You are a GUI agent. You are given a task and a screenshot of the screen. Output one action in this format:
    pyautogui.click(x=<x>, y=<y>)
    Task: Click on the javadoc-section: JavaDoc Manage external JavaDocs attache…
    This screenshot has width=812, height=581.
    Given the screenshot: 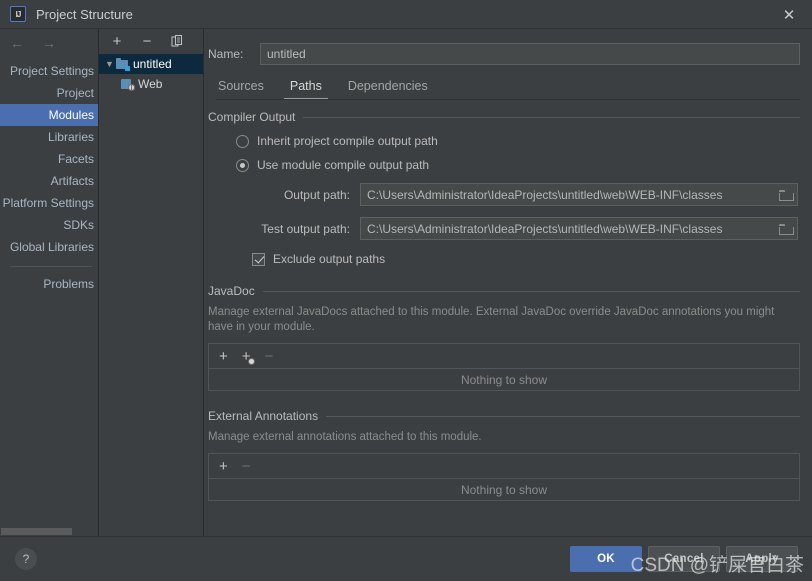 What is the action you would take?
    pyautogui.click(x=504, y=337)
    